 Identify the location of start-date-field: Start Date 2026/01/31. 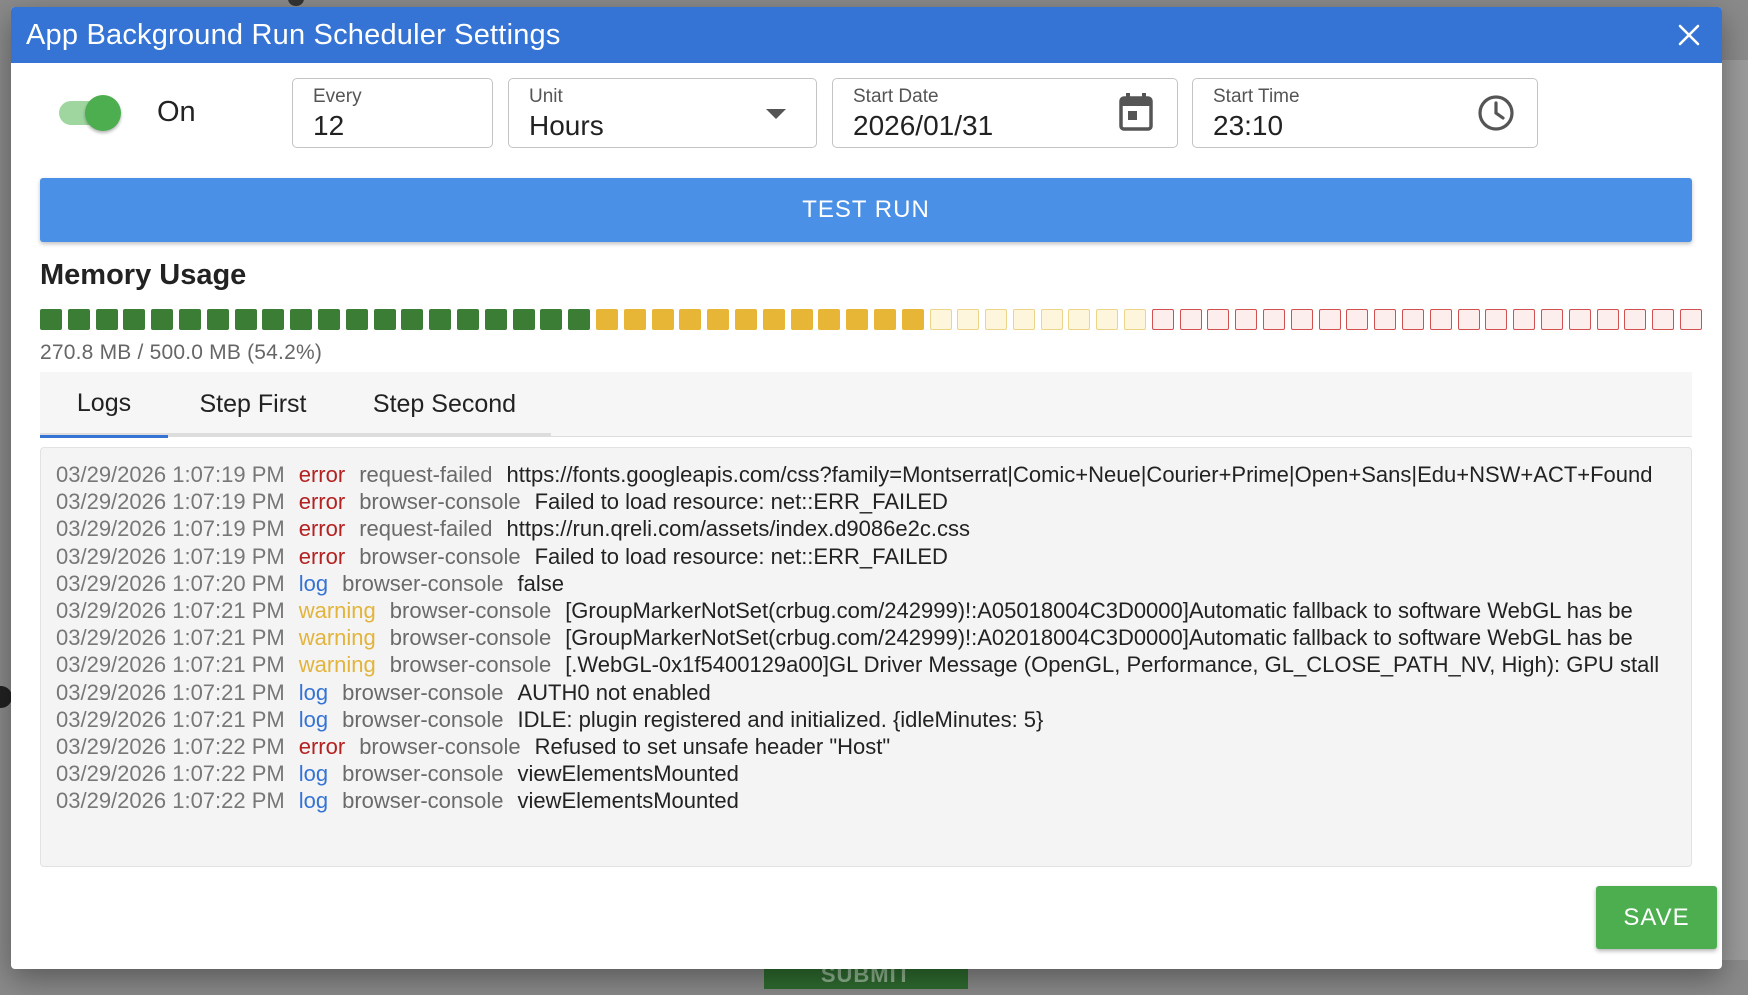
(1005, 113).